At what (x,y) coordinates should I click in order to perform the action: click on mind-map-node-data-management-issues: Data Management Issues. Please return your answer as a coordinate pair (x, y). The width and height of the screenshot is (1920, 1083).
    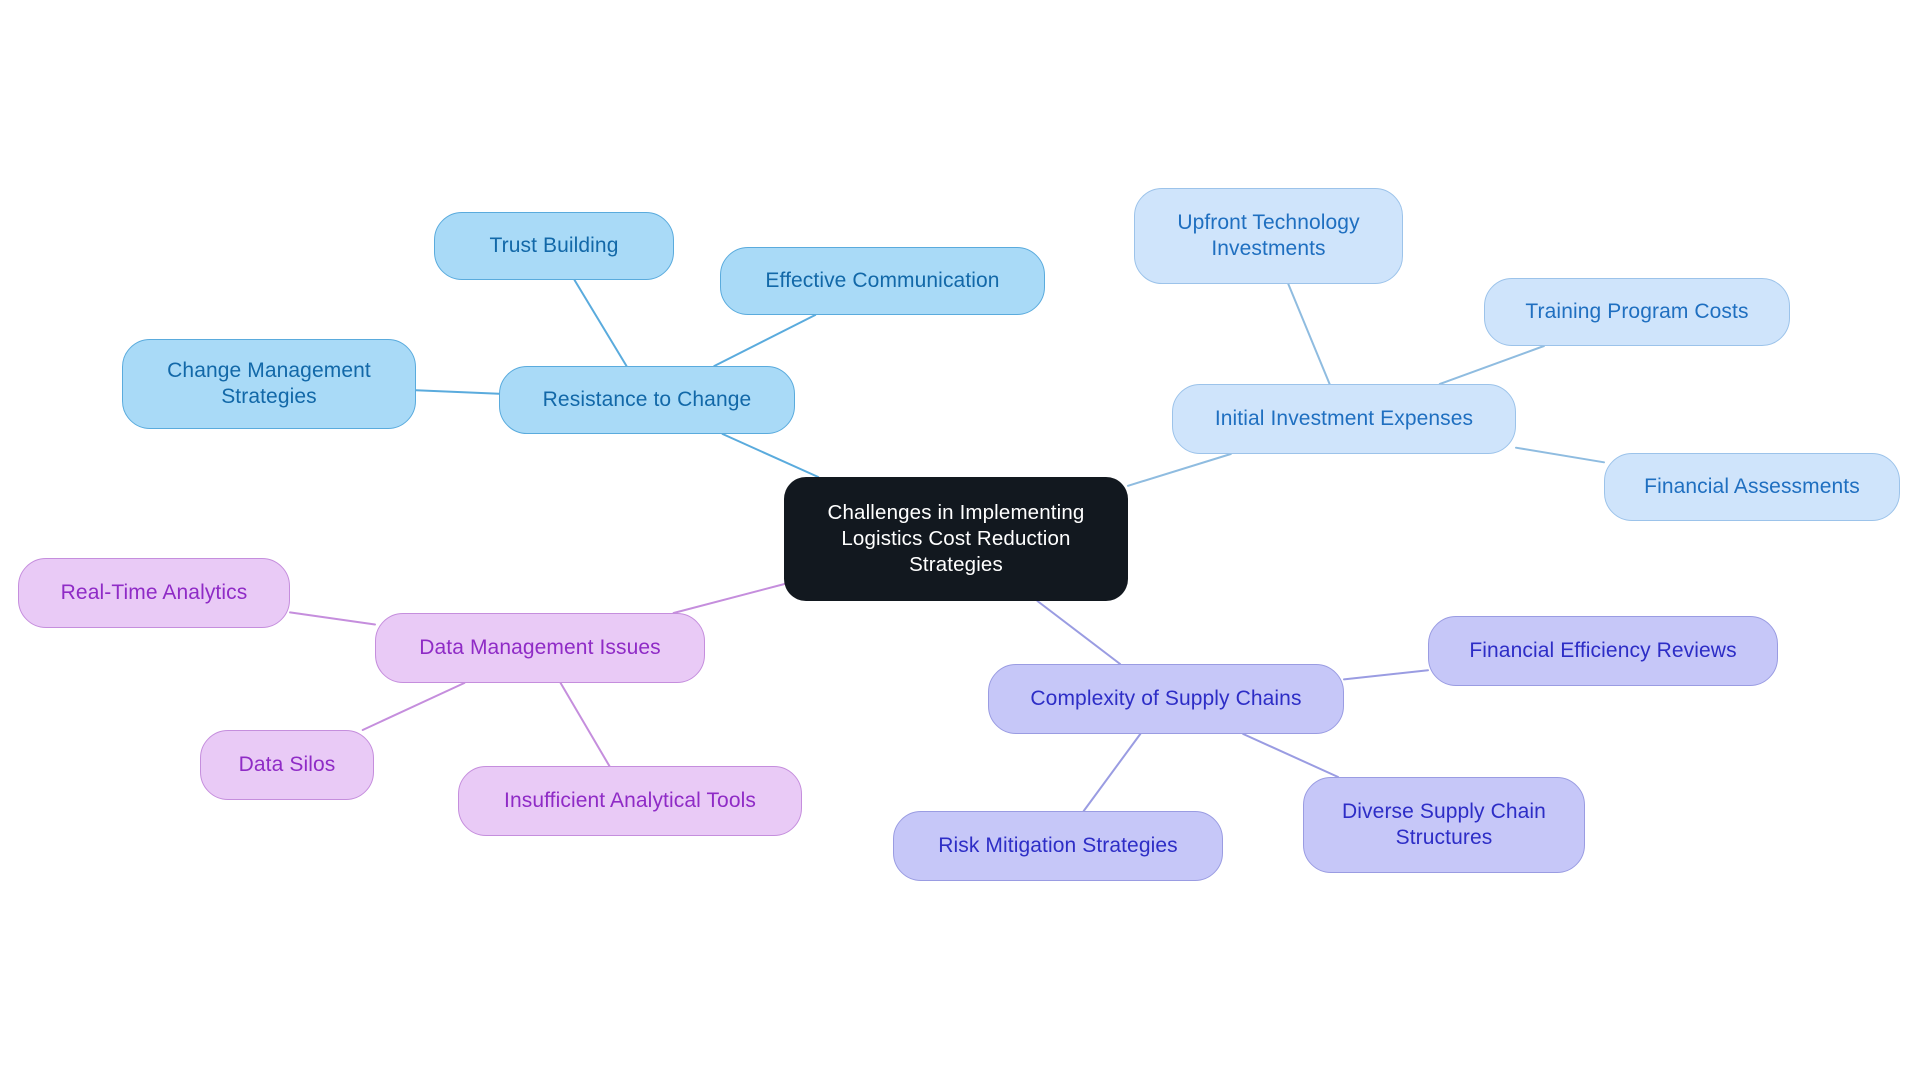
    Looking at the image, I should click on (540, 648).